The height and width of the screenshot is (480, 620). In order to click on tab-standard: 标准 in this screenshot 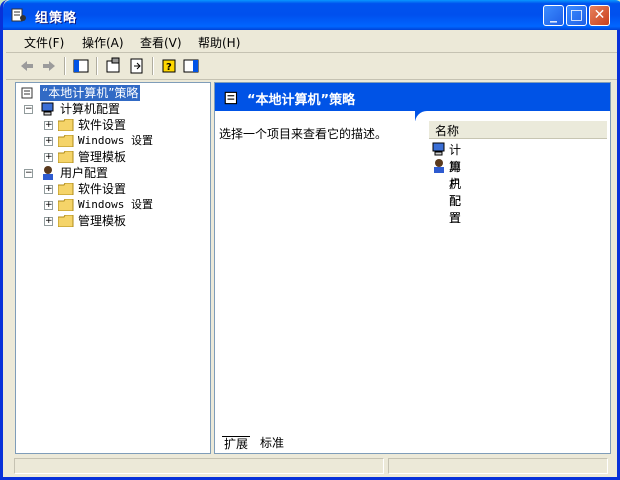, I will do `click(272, 443)`.